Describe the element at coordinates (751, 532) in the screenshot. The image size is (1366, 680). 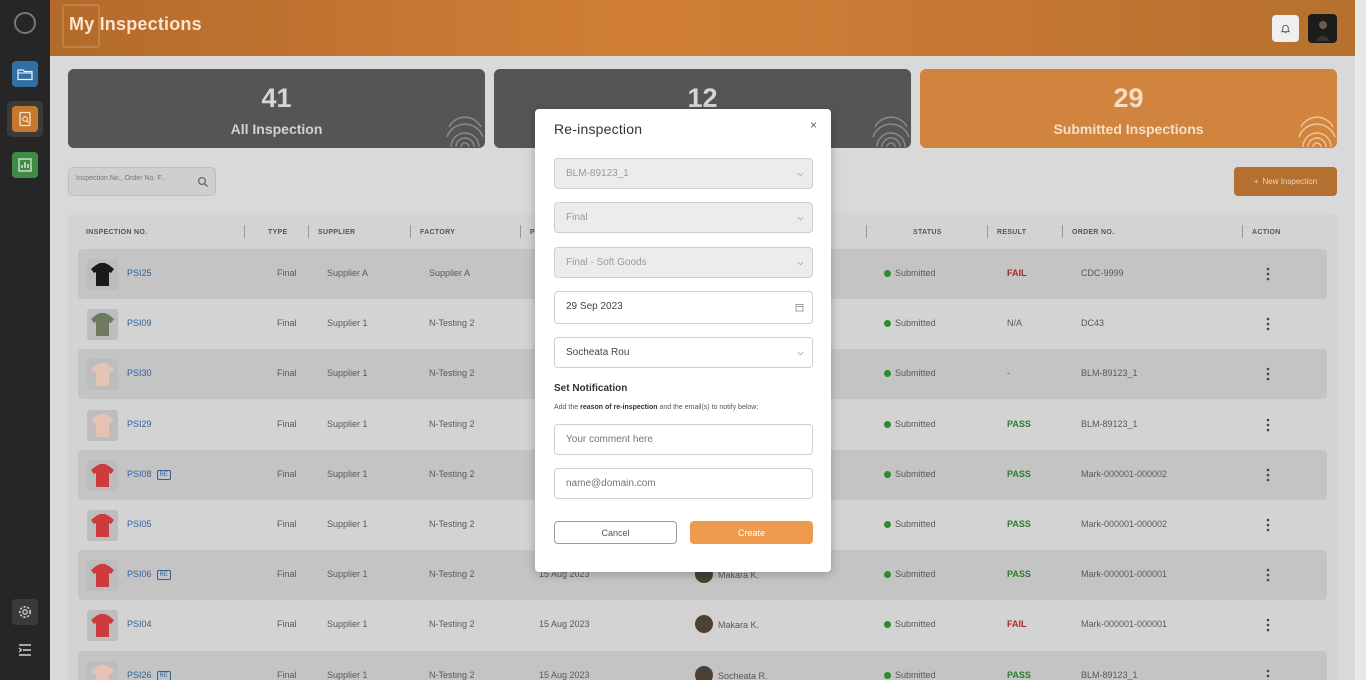
I see `create-button: Create` at that location.